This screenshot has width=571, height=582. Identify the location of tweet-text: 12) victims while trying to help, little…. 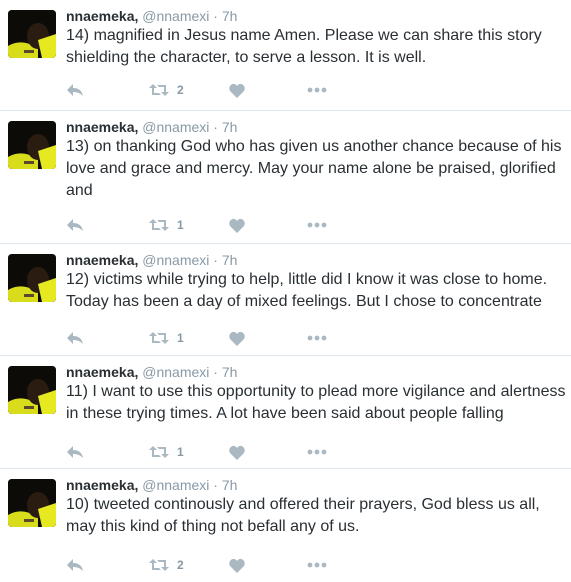
(307, 290).